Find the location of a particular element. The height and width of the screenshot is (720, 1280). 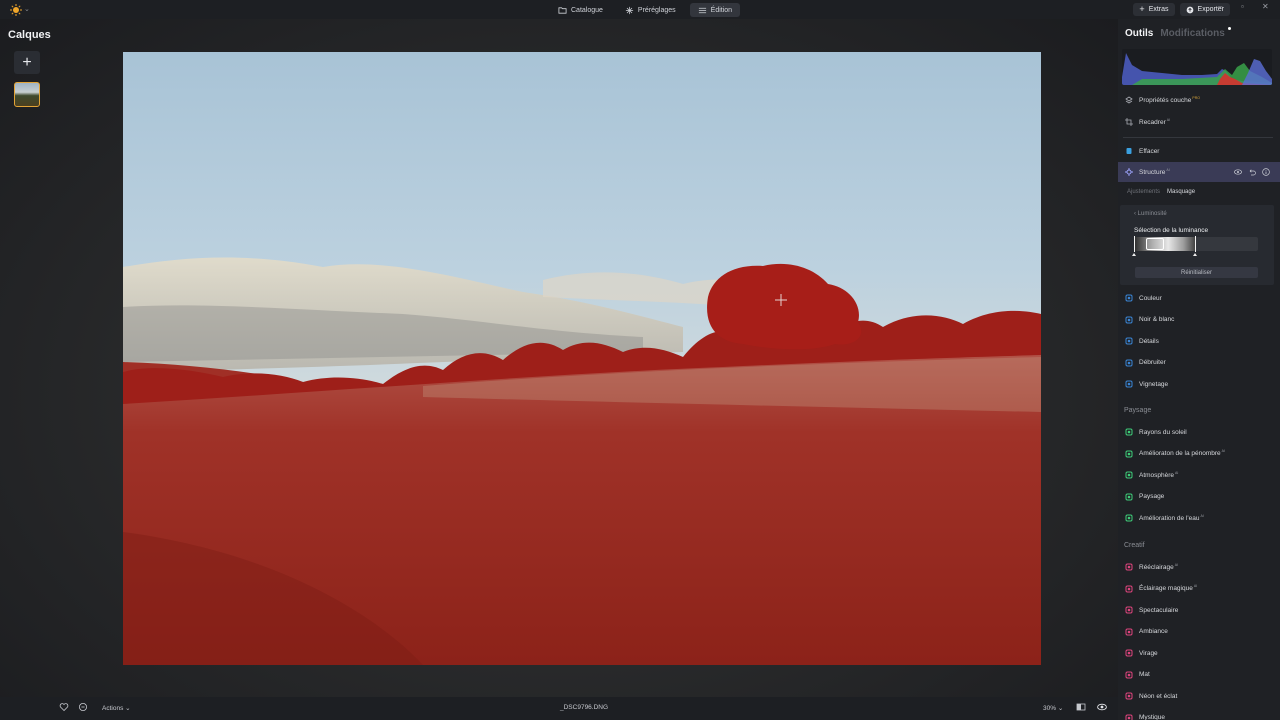

luminance-title: Sélection de la luminance is located at coordinates (1171, 230).